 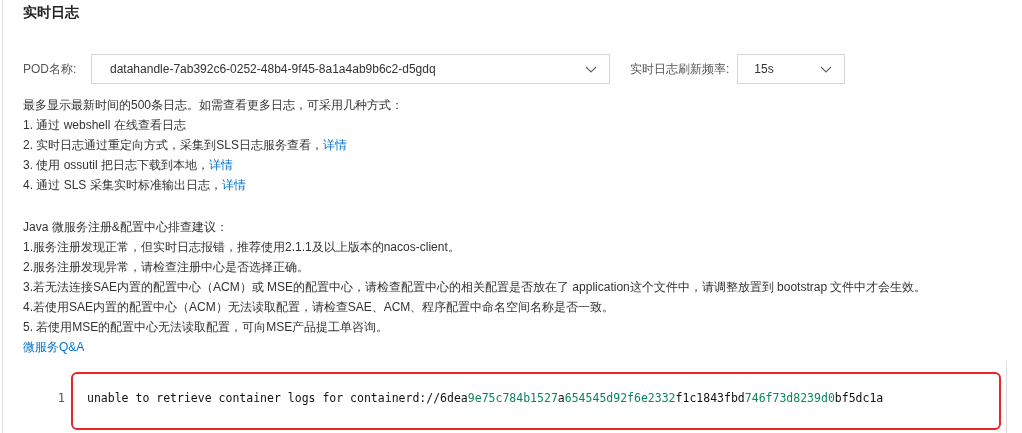 What do you see at coordinates (126, 227) in the screenshot?
I see `tips-heading: Java 微服务注册&配置中心排查建议：` at bounding box center [126, 227].